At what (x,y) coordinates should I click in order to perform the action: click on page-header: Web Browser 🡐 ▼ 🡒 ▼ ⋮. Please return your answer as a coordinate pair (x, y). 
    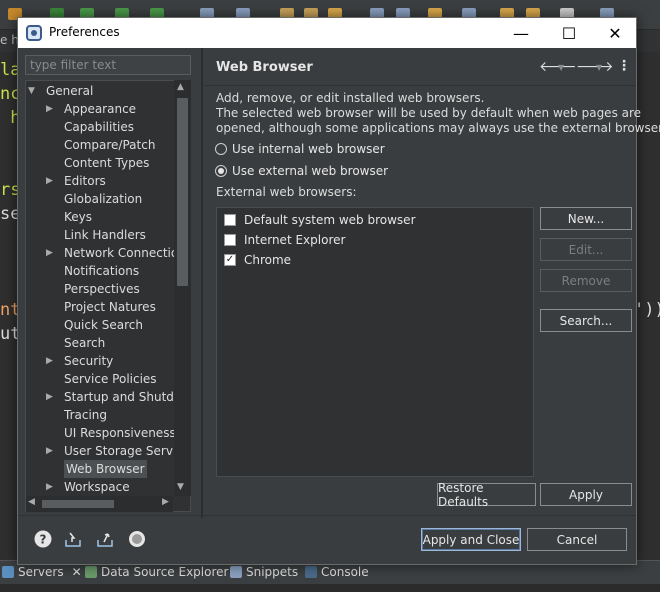
    Looking at the image, I should click on (420, 67).